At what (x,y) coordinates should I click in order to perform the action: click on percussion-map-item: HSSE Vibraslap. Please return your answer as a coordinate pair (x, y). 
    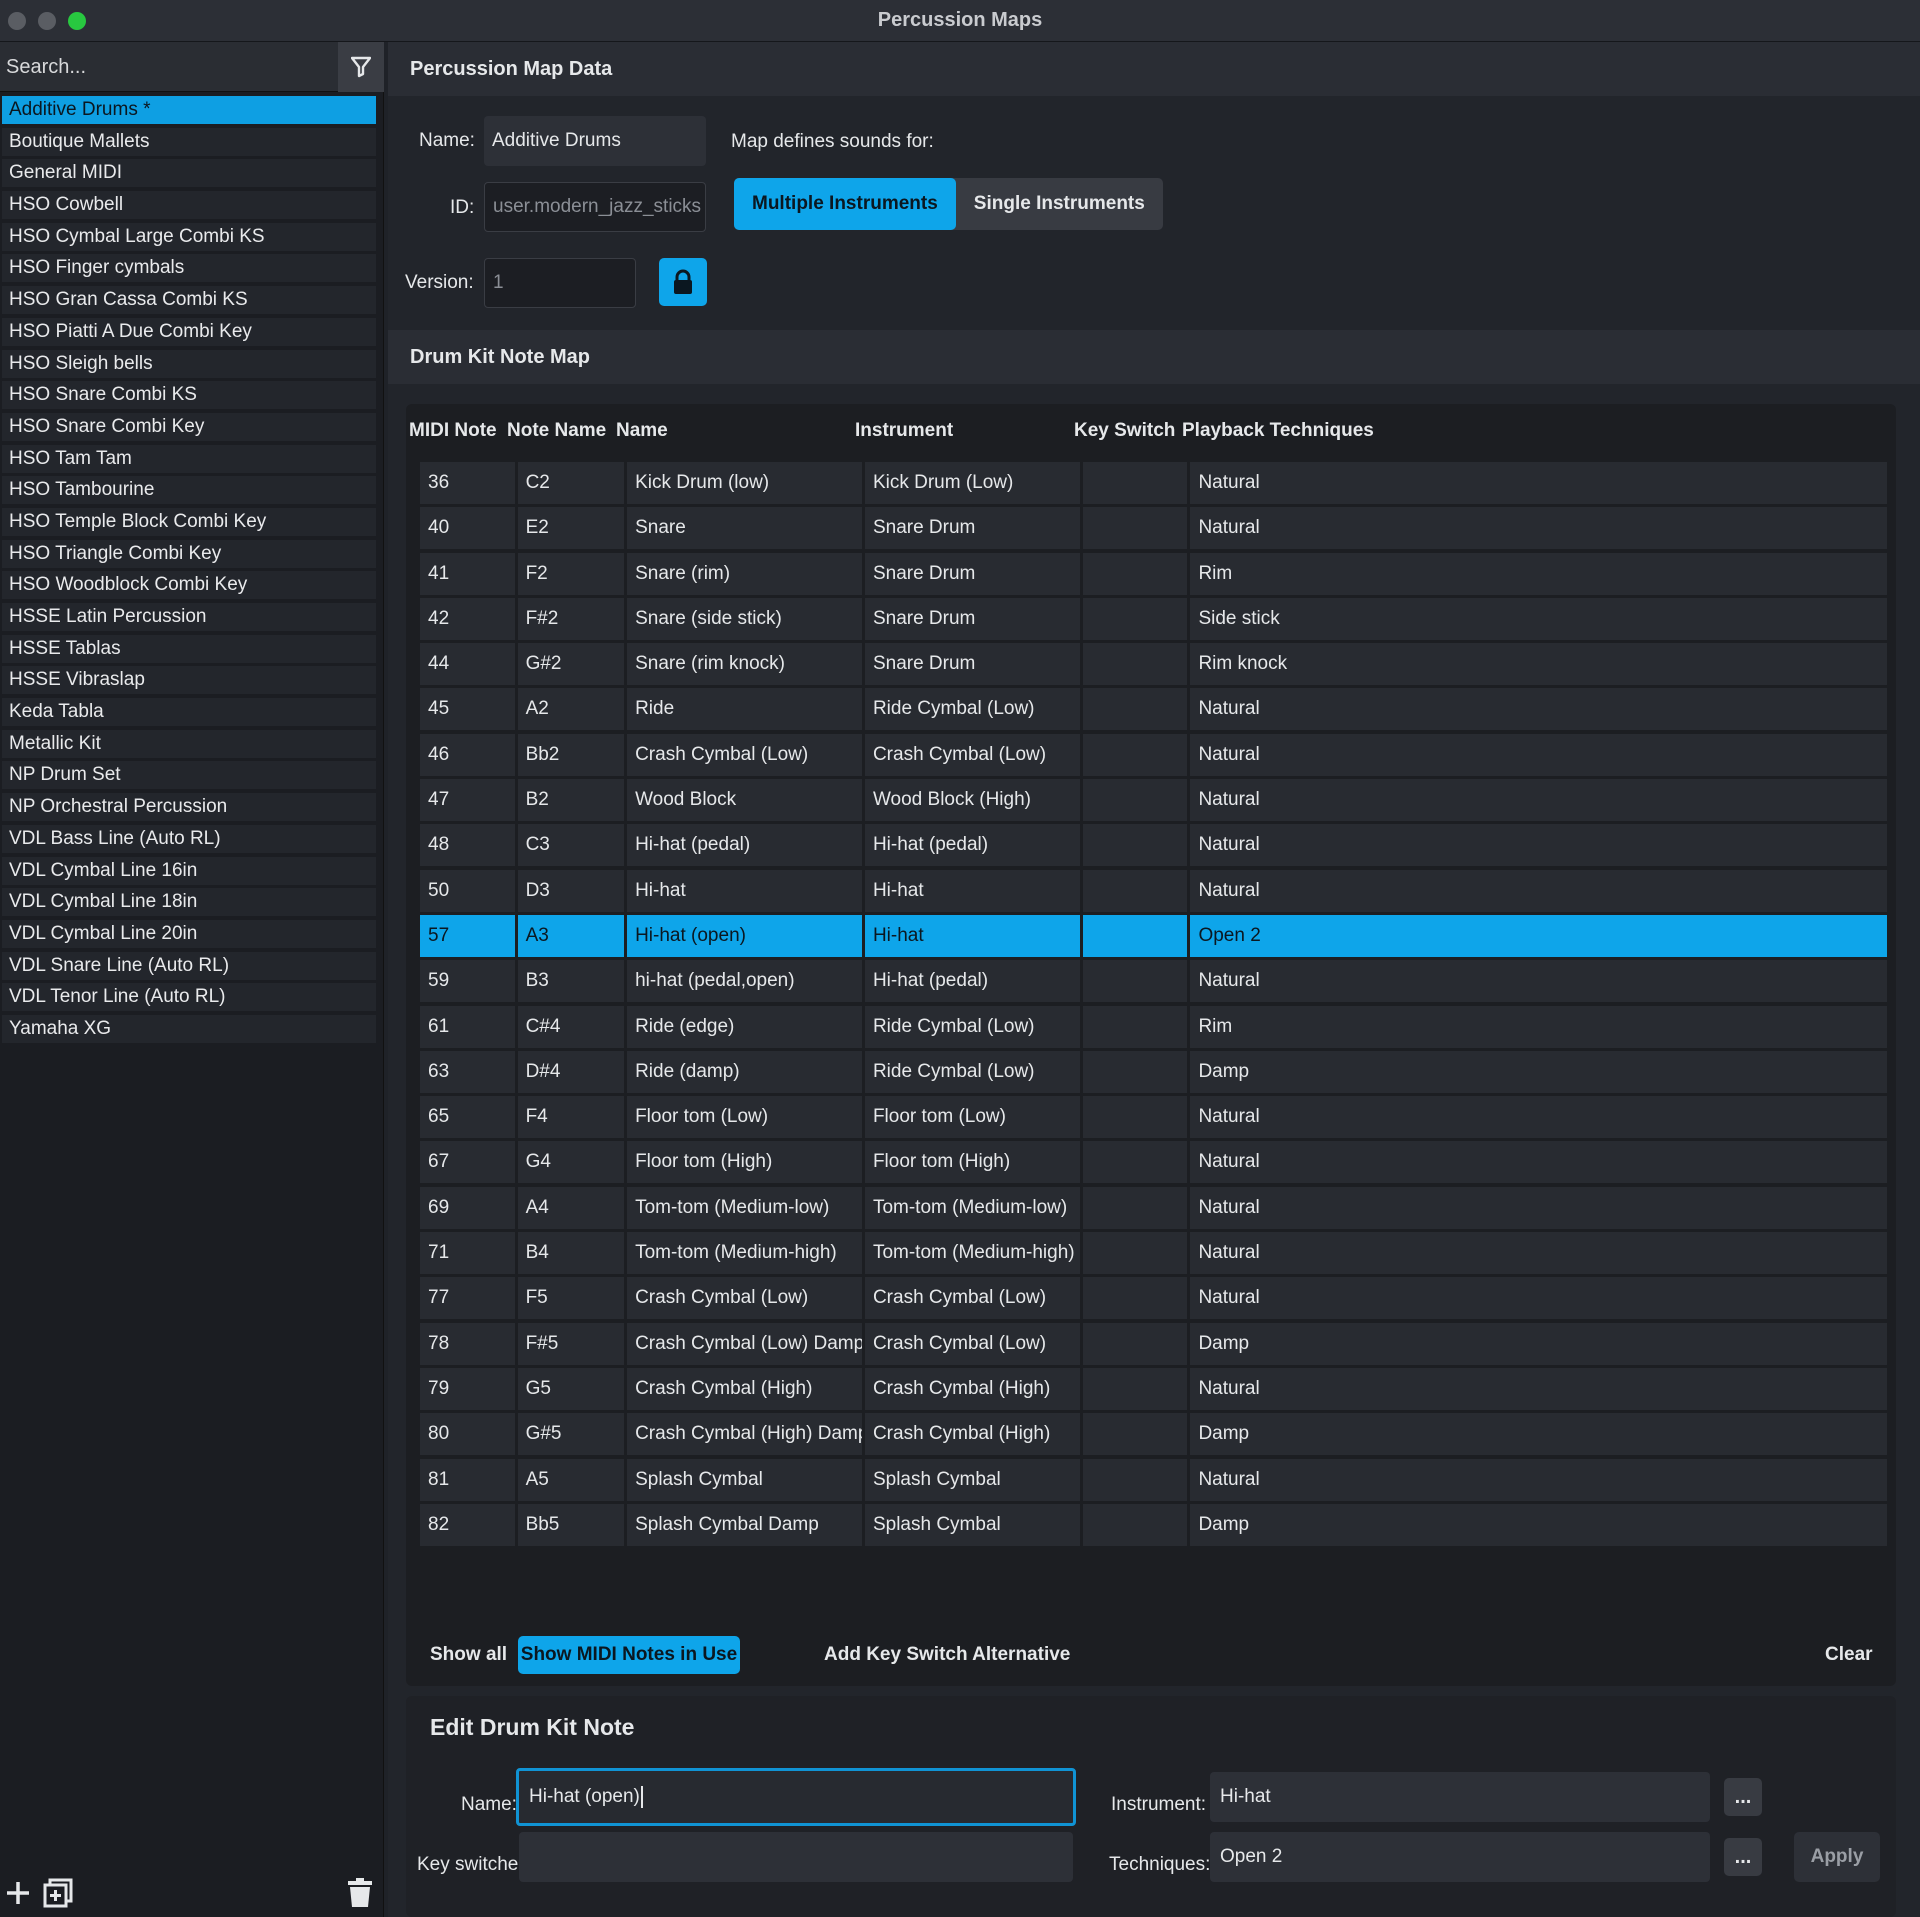
    Looking at the image, I should click on (189, 680).